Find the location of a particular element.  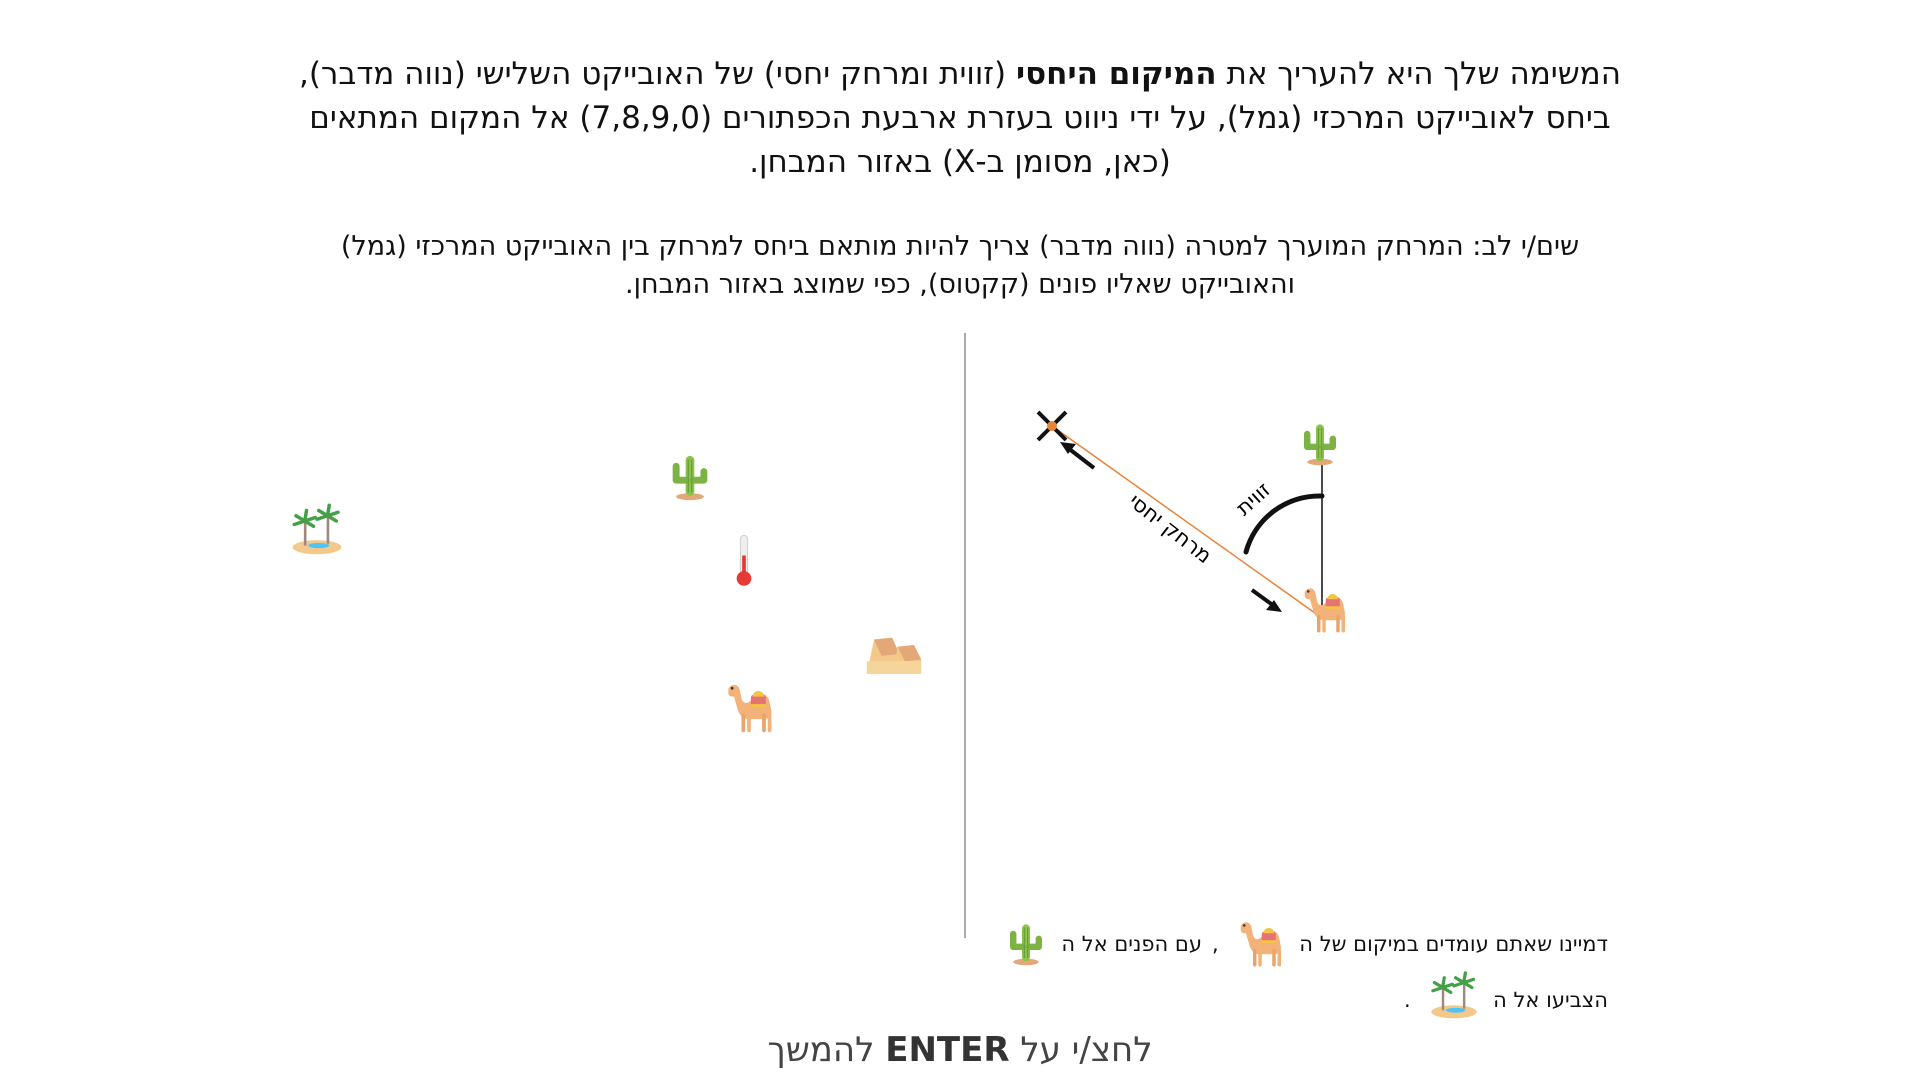

example-diagram: זווית מרחק יחסי is located at coordinates (1180, 514).